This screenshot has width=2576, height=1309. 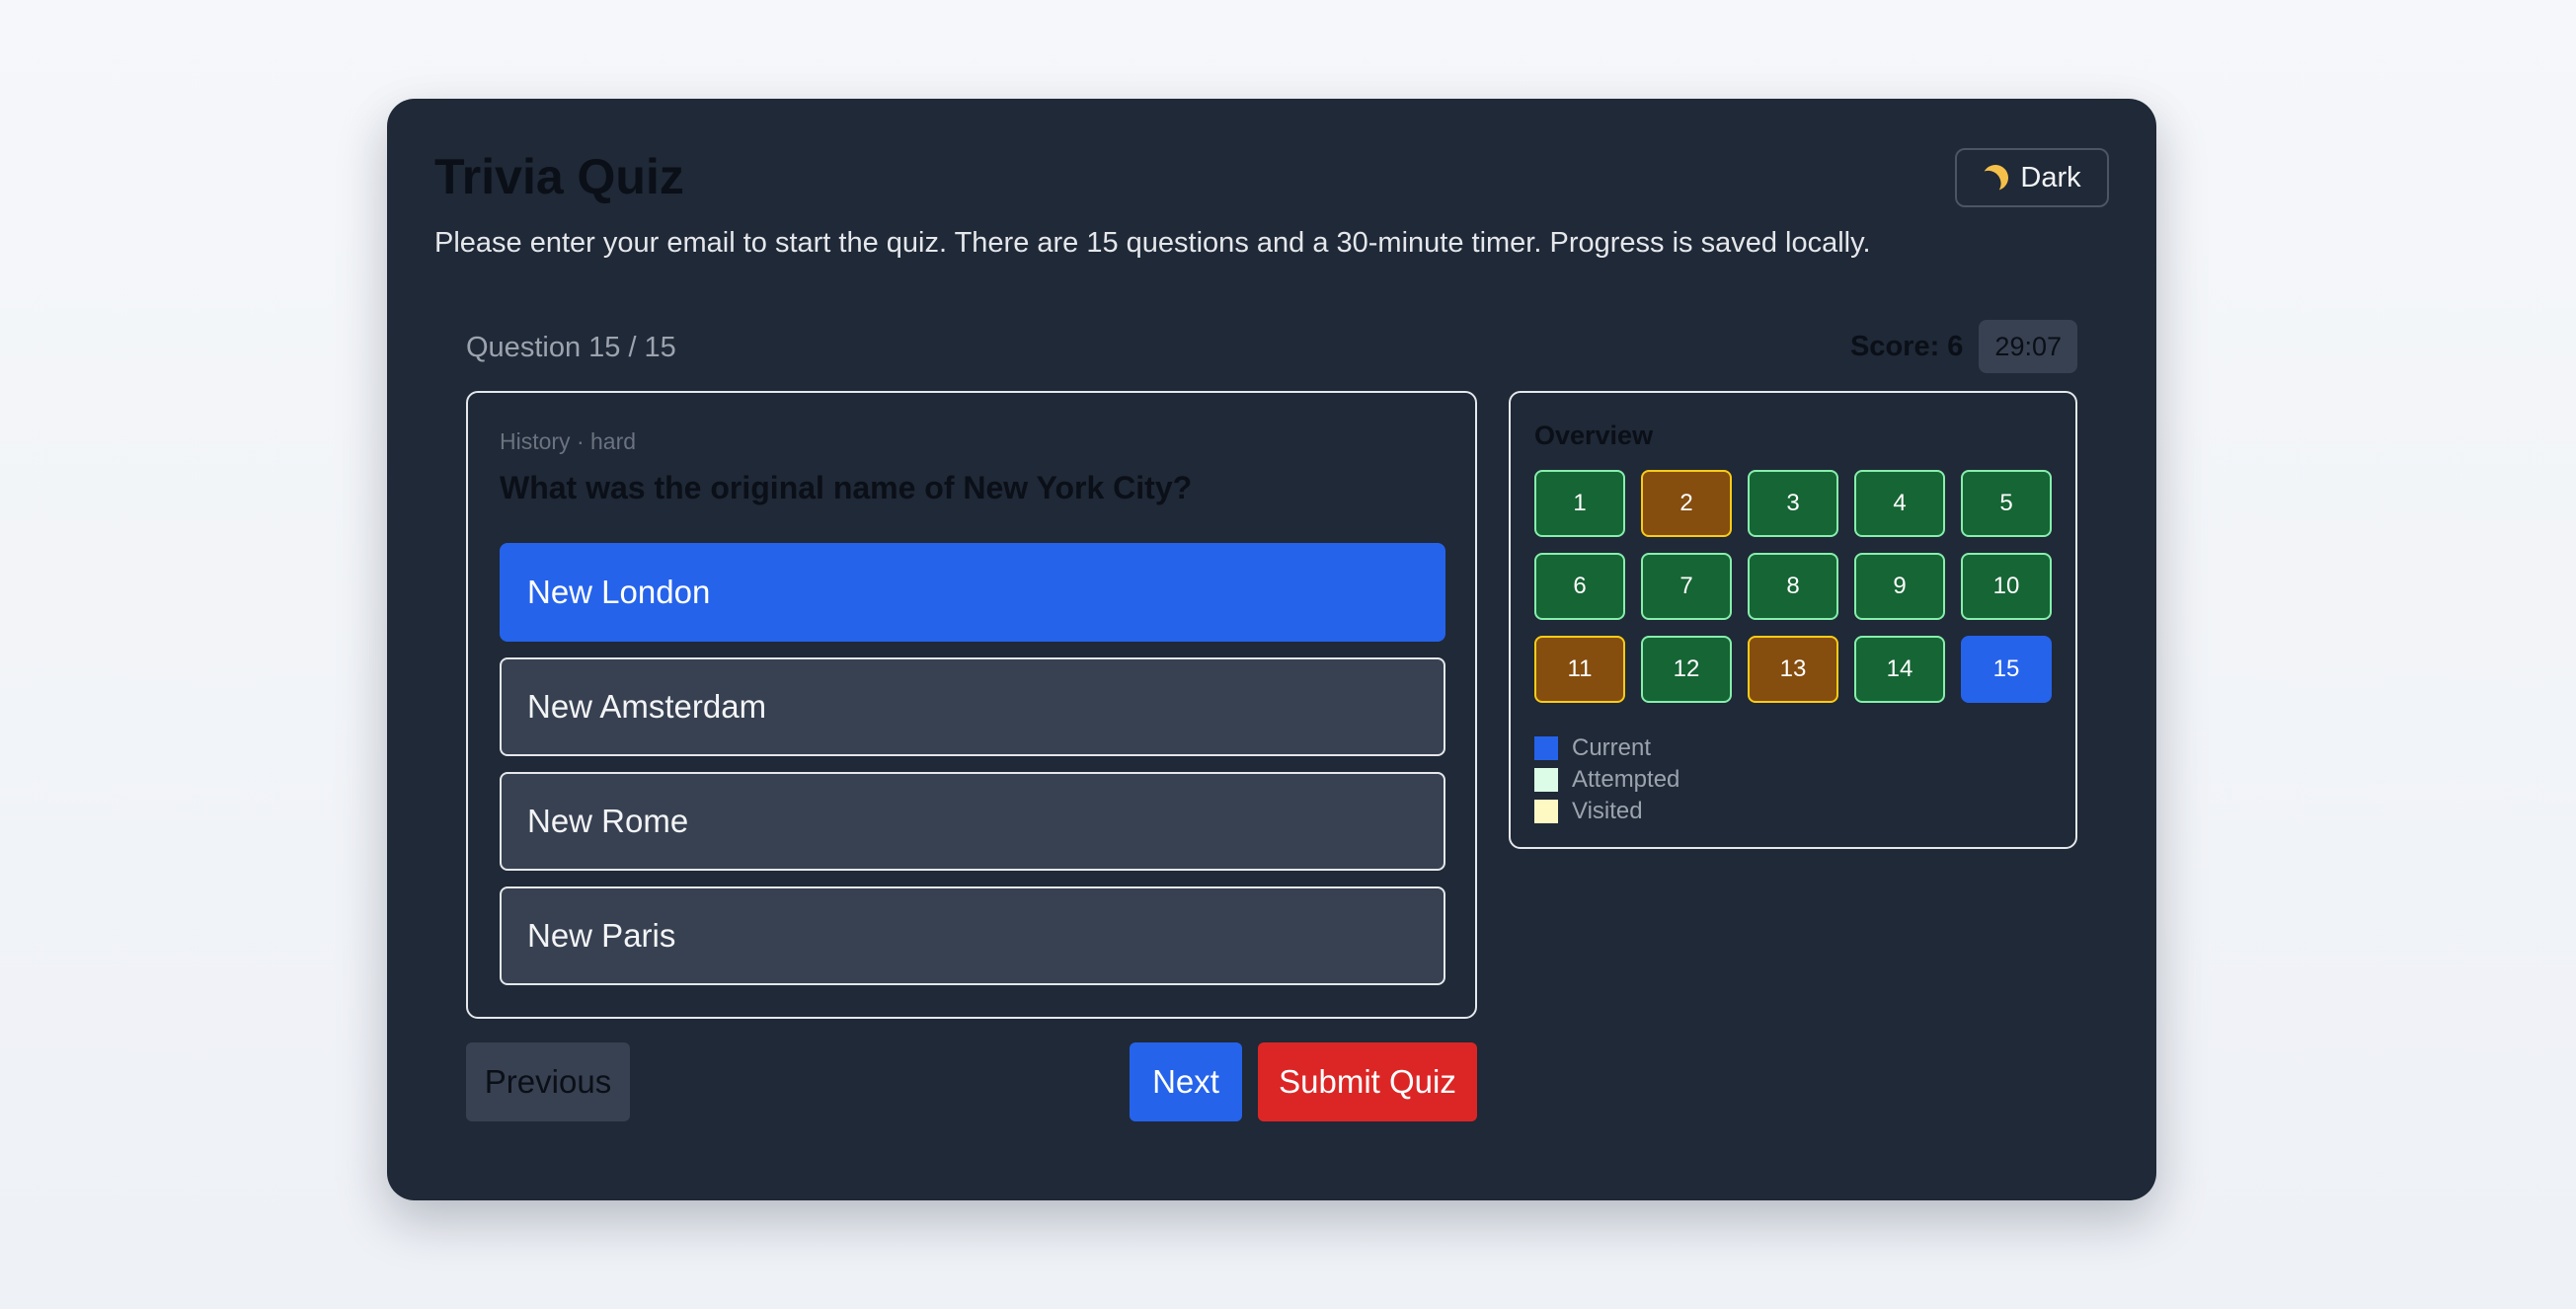 I want to click on legend-item-current: Current, so click(x=1606, y=748).